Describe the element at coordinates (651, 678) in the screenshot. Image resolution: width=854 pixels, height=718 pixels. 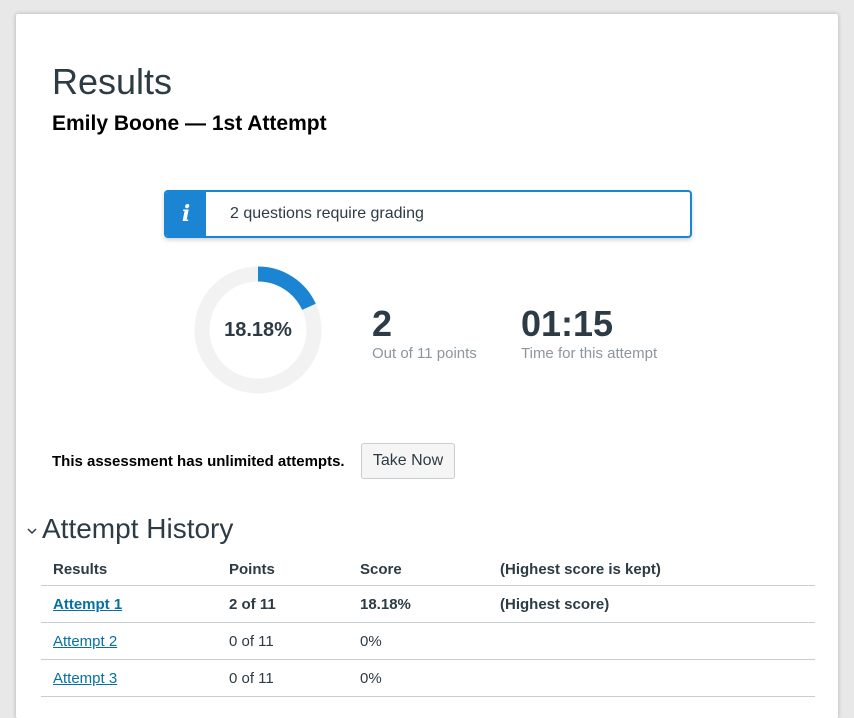
I see `attempt-3-note` at that location.